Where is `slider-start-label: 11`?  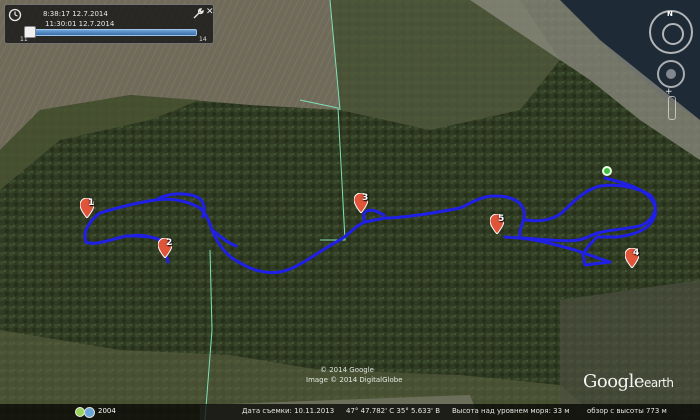
slider-start-label: 11 is located at coordinates (24, 39).